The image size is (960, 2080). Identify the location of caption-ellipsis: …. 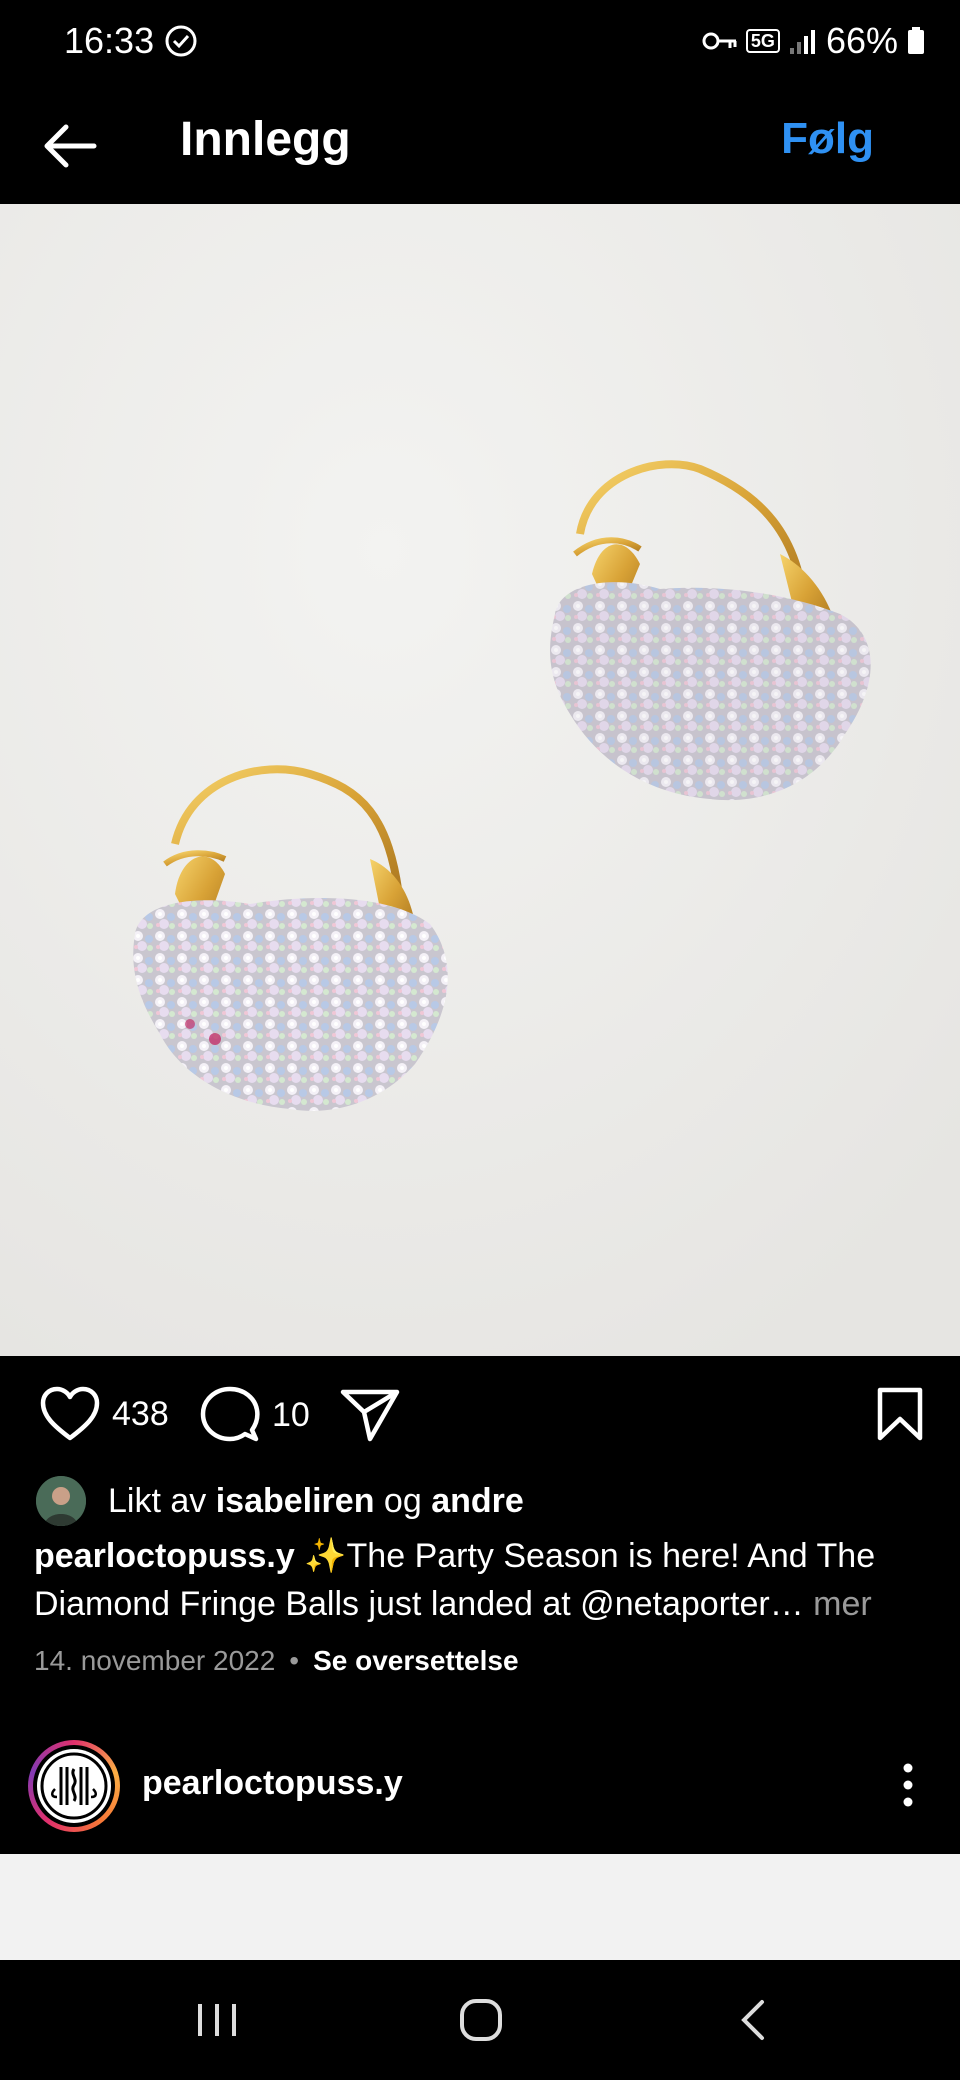
(786, 1604).